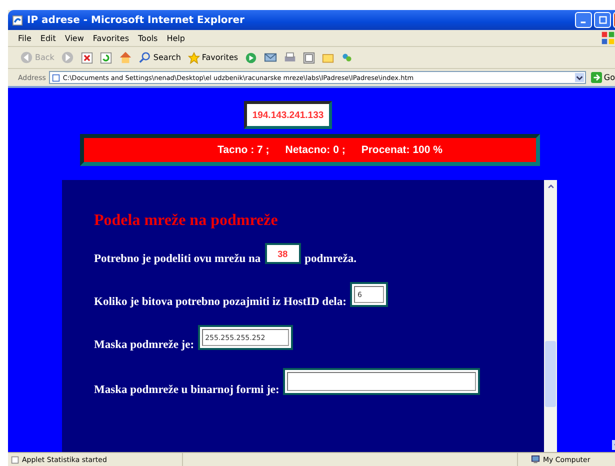 This screenshot has width=615, height=466. I want to click on computer-icon, so click(535, 459).